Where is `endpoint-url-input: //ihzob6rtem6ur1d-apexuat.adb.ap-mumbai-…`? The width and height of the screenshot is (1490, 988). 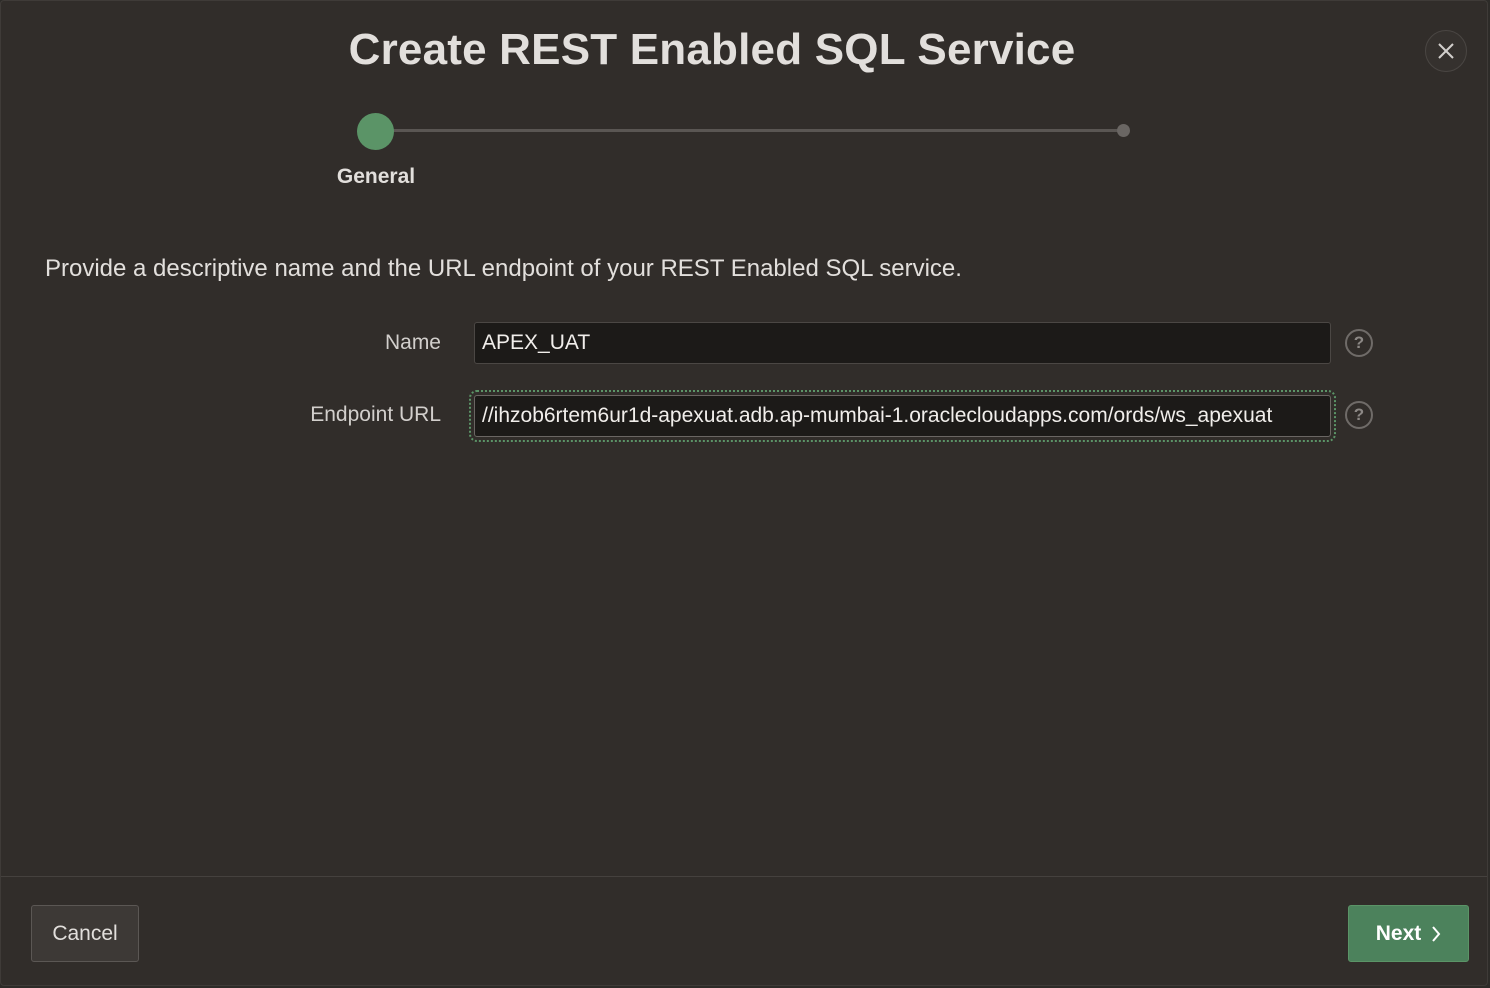
endpoint-url-input: //ihzob6rtem6ur1d-apexuat.adb.ap-mumbai-… is located at coordinates (902, 416).